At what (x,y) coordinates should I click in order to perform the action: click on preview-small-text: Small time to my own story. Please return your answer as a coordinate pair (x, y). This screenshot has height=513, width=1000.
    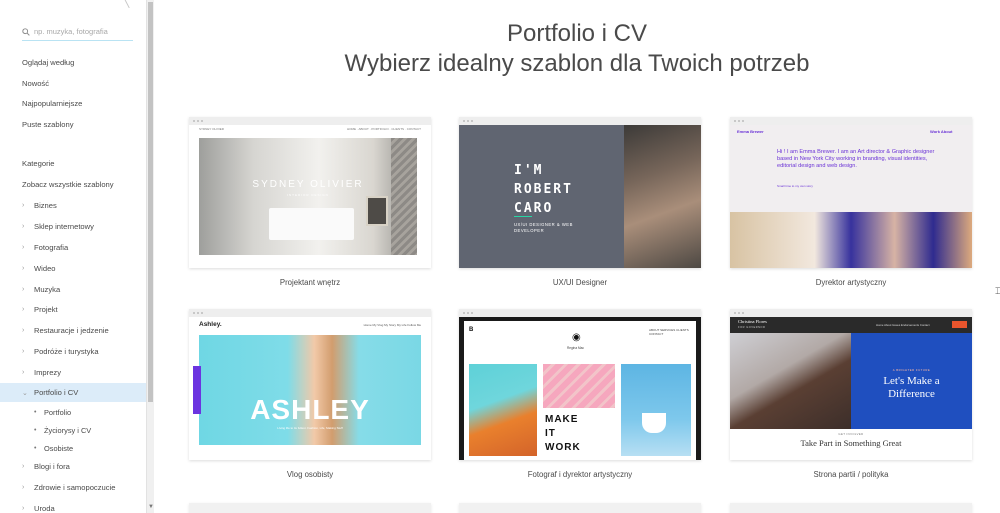
    Looking at the image, I should click on (795, 186).